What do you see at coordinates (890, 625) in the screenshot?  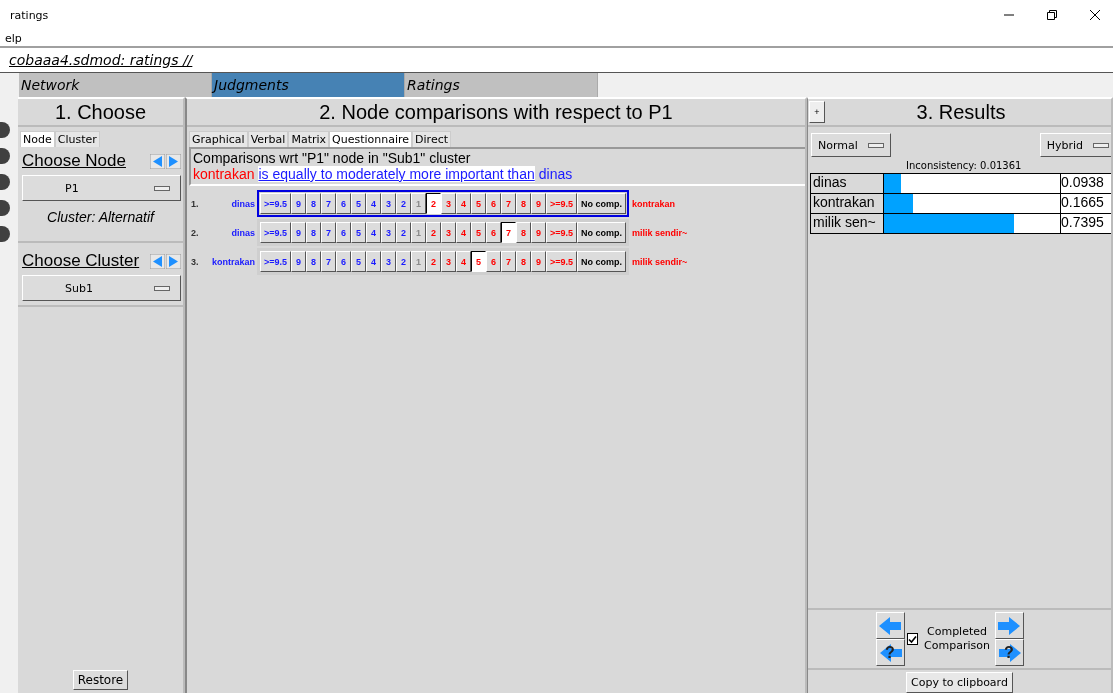 I see `previous-button` at bounding box center [890, 625].